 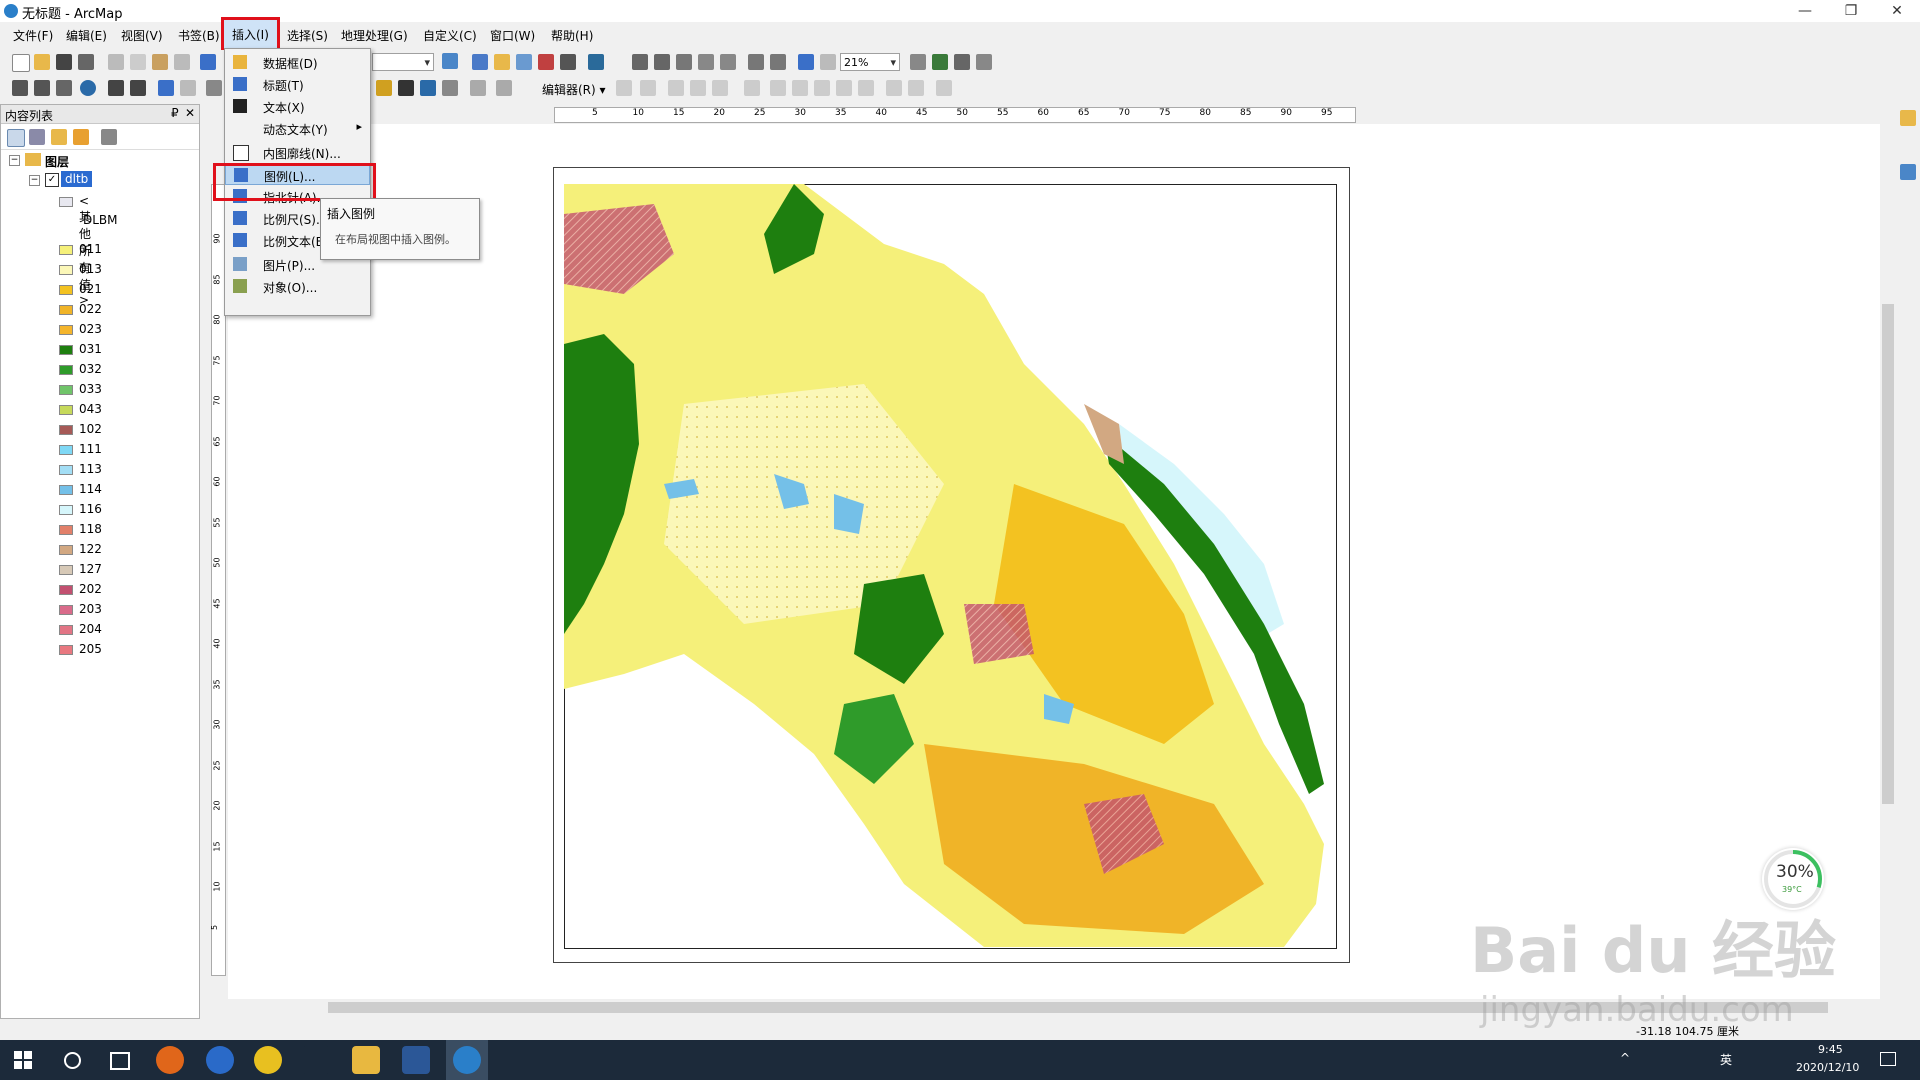 I want to click on file-explorer-icon, so click(x=366, y=1060).